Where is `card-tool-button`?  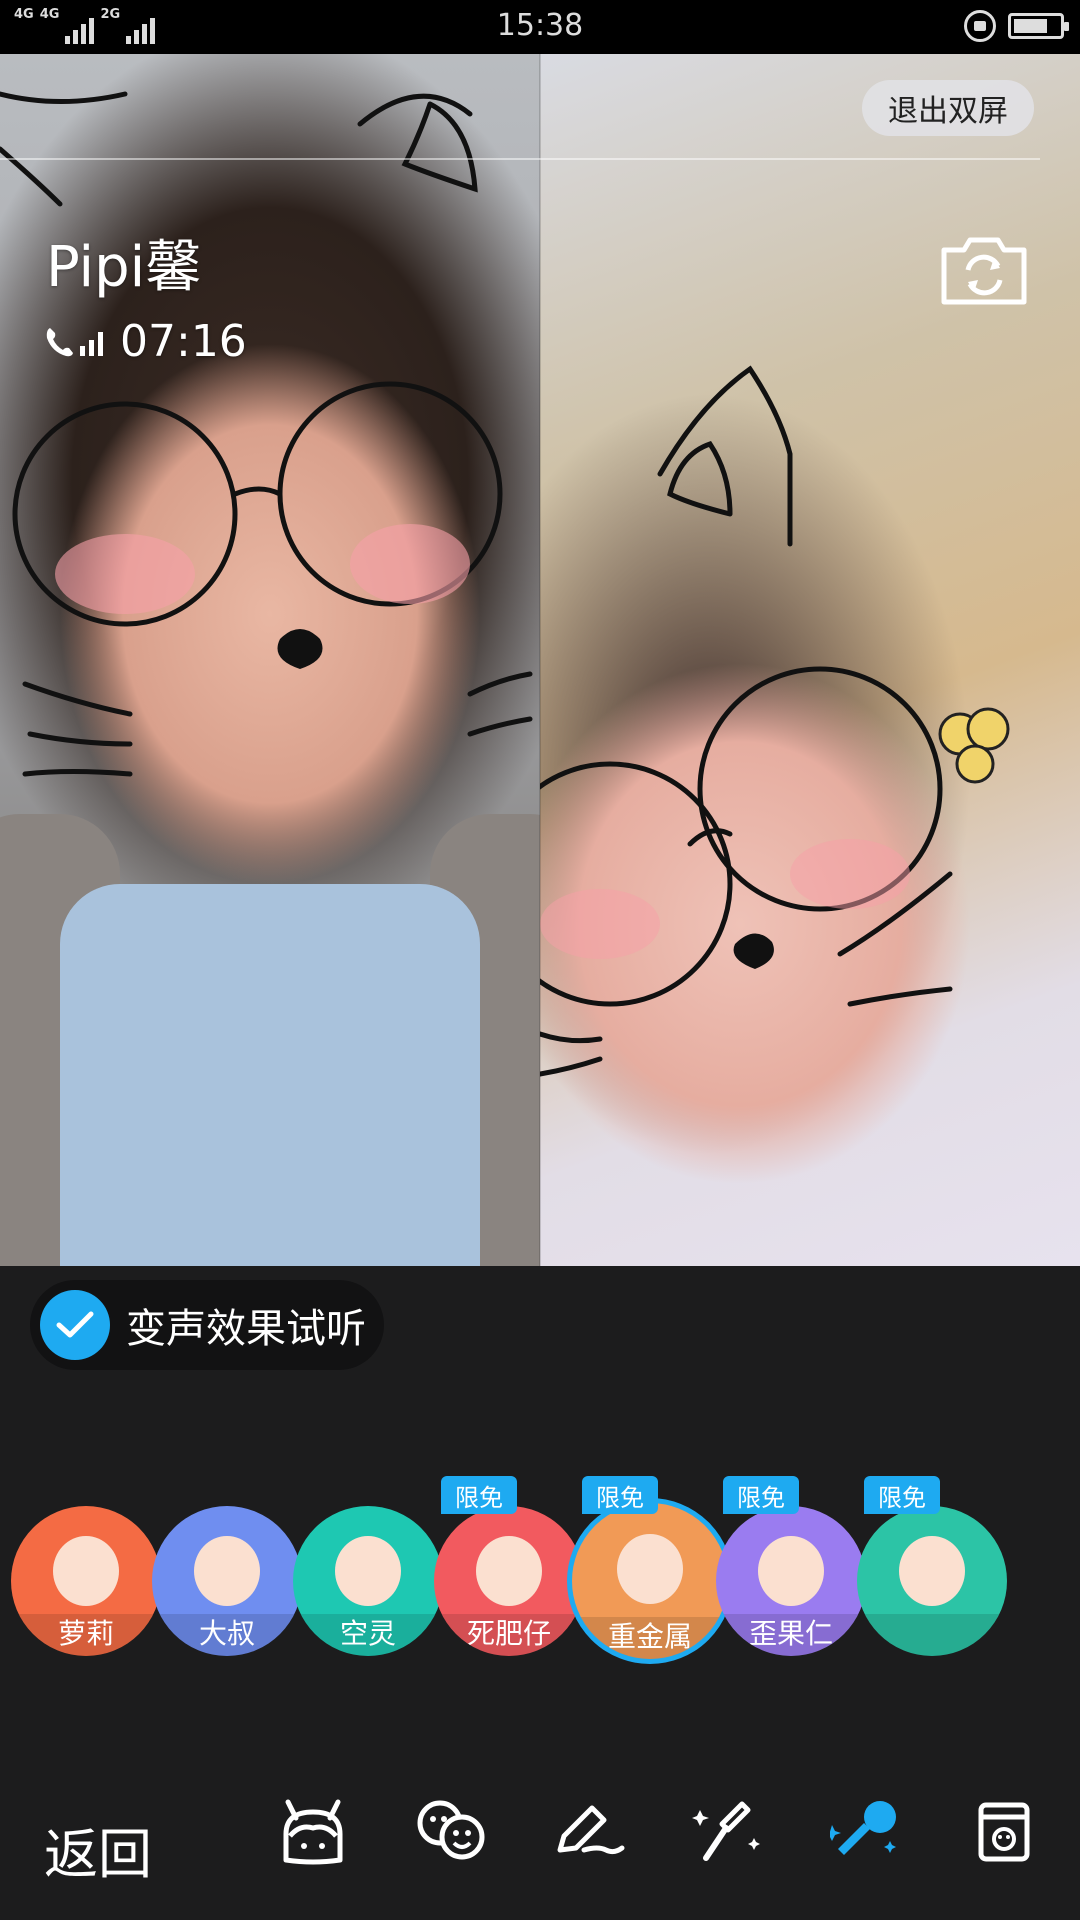
card-tool-button is located at coordinates (1004, 1830).